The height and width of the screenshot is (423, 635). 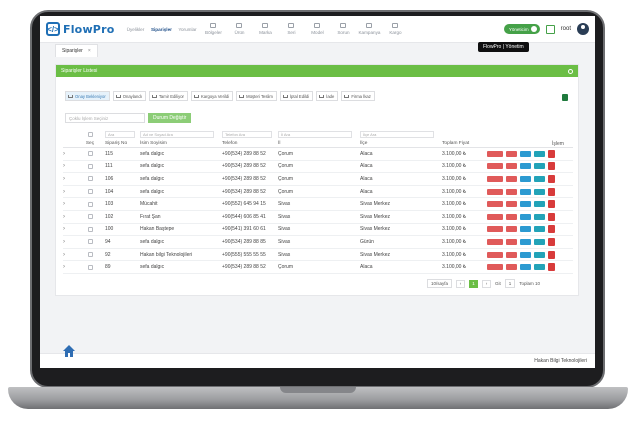 I want to click on status-filter-1: Onaylandı, so click(x=129, y=96).